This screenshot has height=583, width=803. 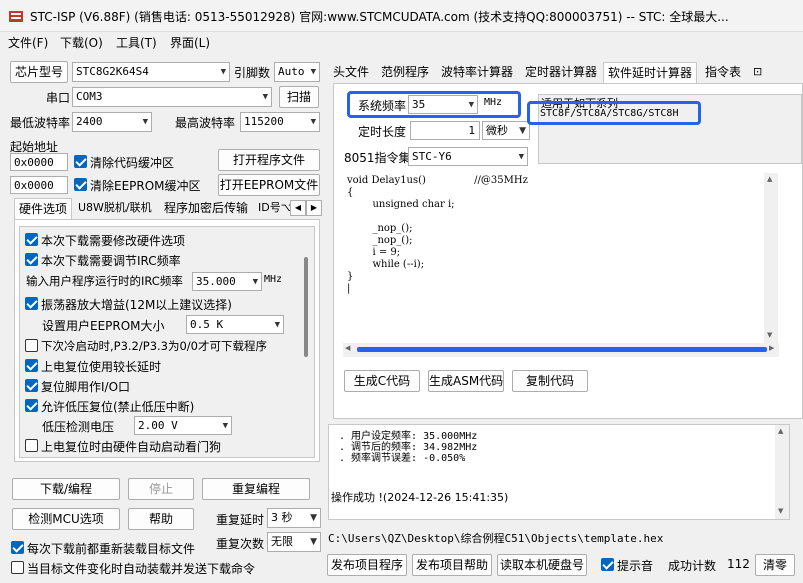 I want to click on tab-encrypt: 程序加密后传输, so click(x=206, y=209).